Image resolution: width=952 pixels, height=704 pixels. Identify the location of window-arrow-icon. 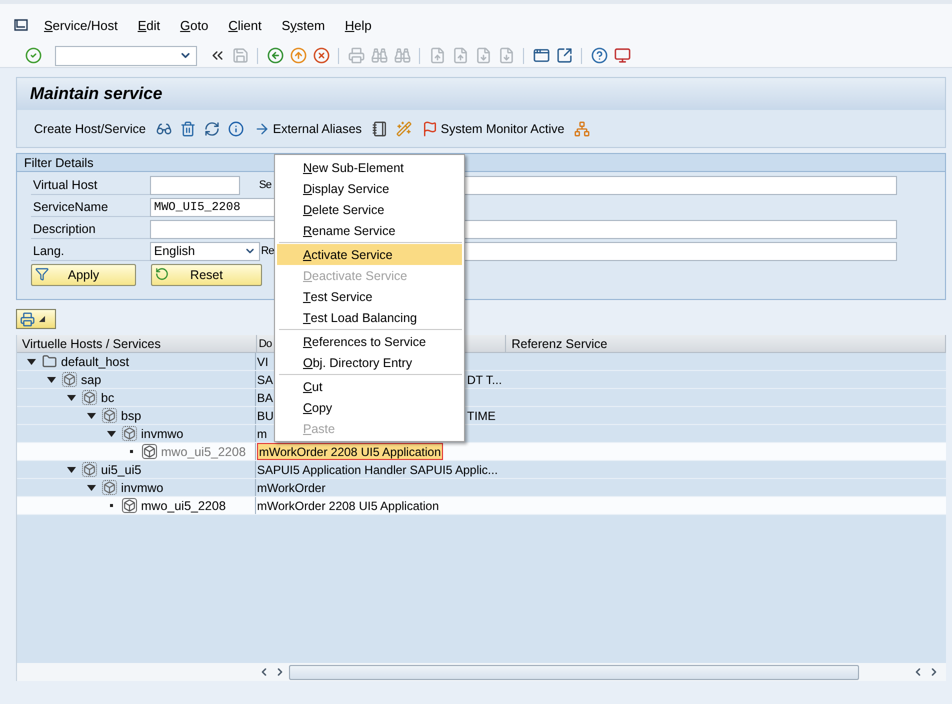
(564, 55).